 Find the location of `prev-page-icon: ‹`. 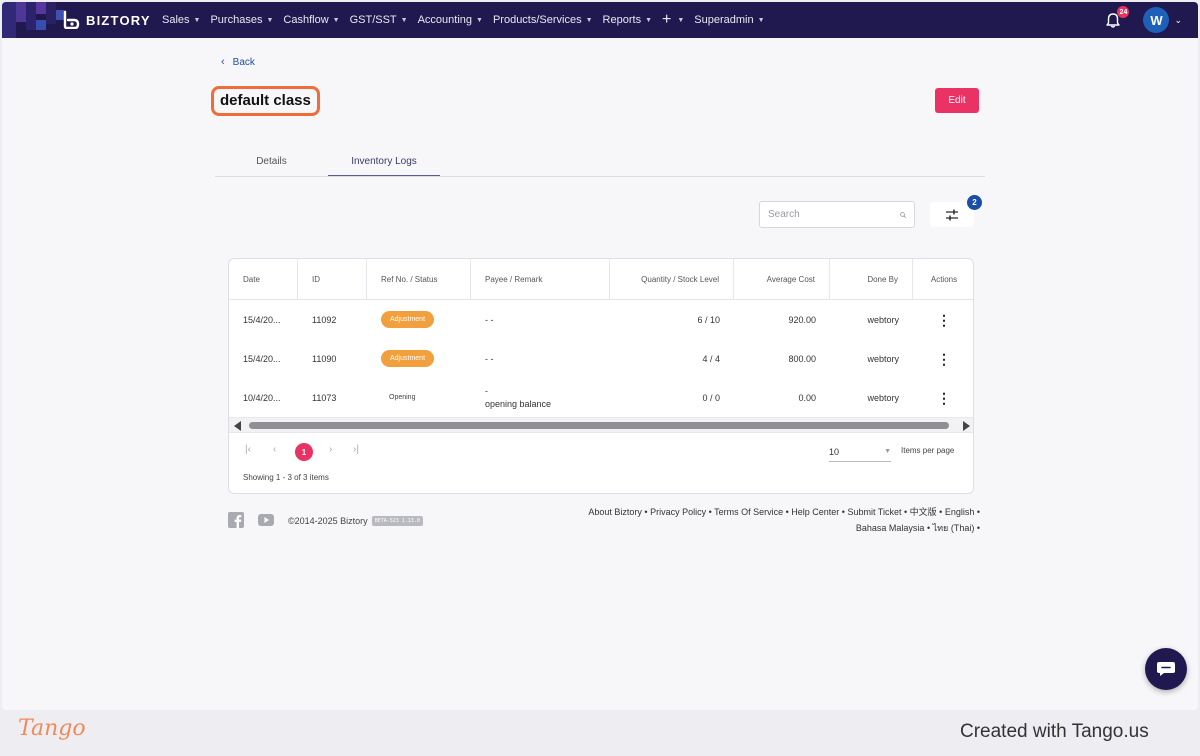

prev-page-icon: ‹ is located at coordinates (274, 449).